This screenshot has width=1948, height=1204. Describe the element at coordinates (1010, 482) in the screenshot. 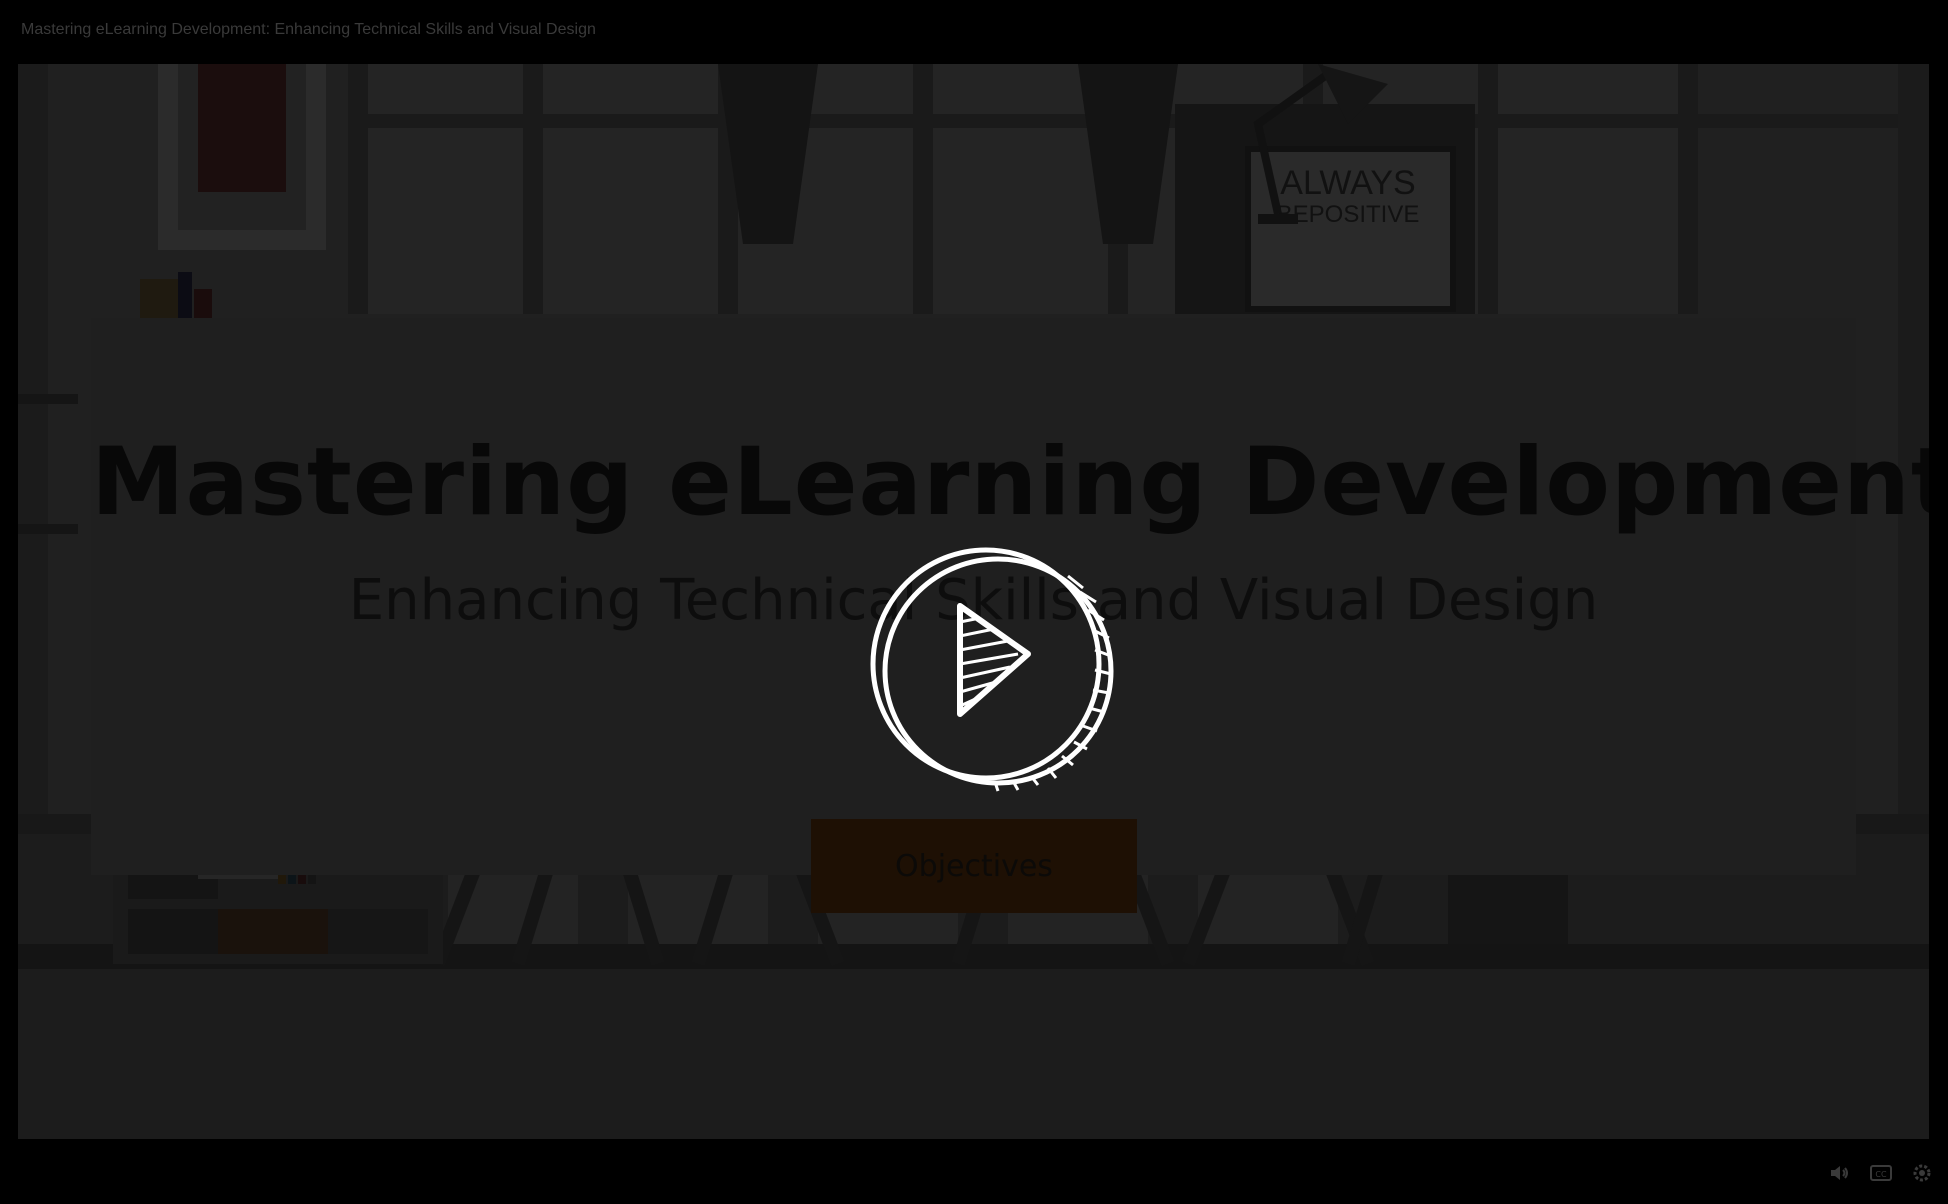

I see `slide-title: Mastering eLearning Development` at that location.